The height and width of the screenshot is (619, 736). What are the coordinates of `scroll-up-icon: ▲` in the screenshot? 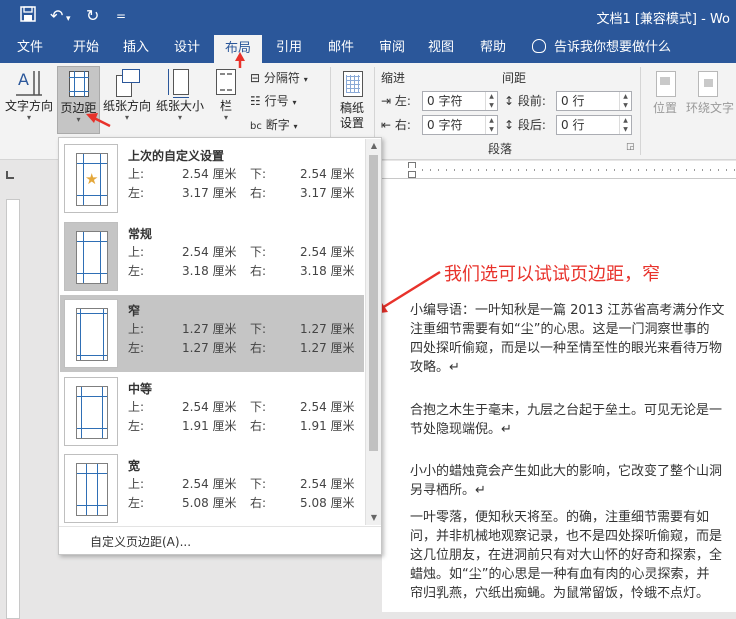 It's located at (374, 146).